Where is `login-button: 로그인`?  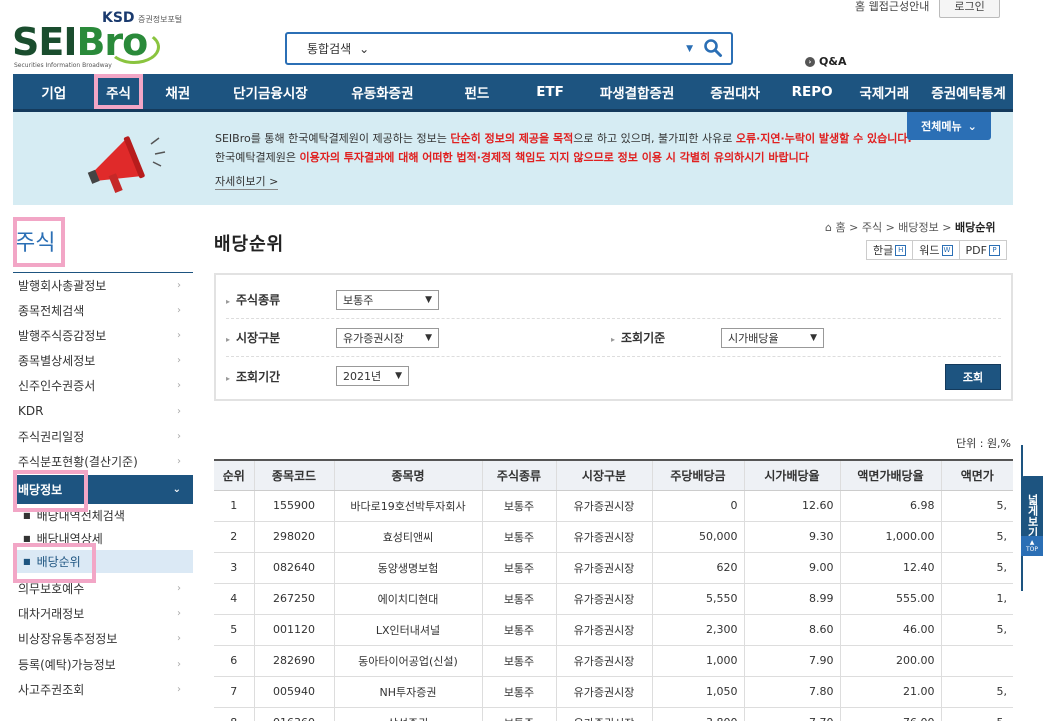
login-button: 로그인 is located at coordinates (969, 9).